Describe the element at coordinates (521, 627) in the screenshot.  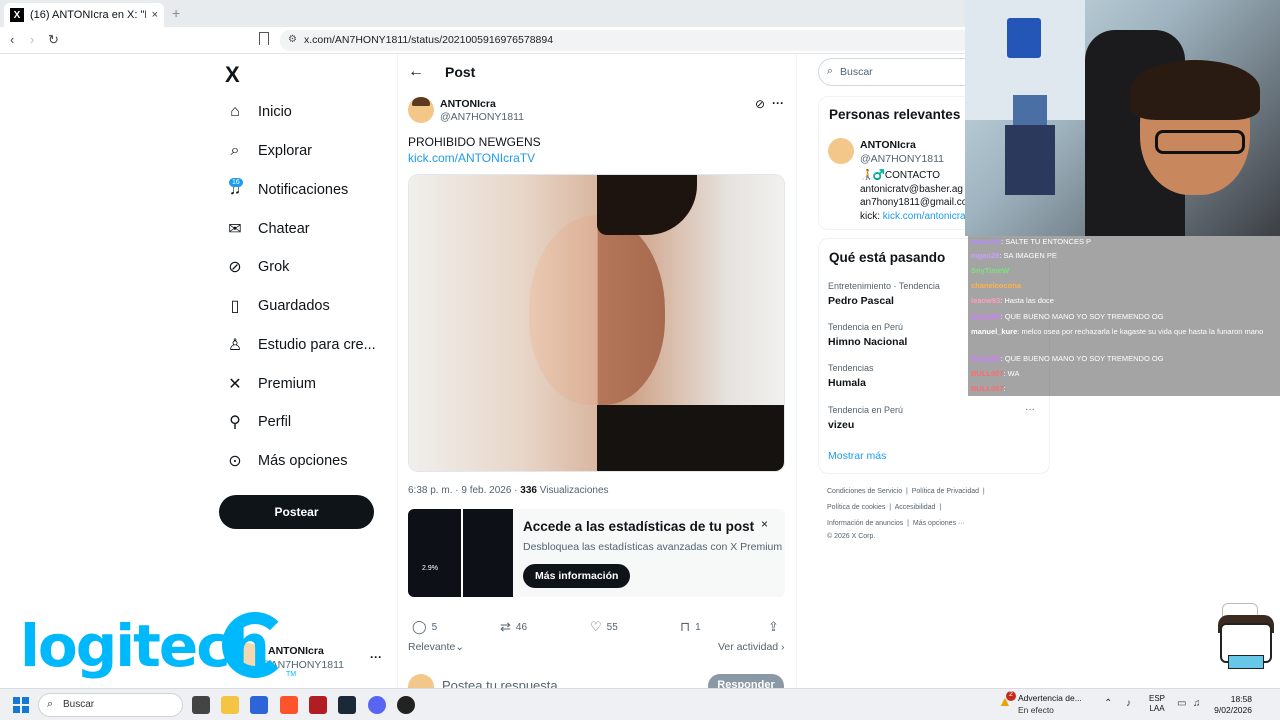
I see `repost-count: 46` at that location.